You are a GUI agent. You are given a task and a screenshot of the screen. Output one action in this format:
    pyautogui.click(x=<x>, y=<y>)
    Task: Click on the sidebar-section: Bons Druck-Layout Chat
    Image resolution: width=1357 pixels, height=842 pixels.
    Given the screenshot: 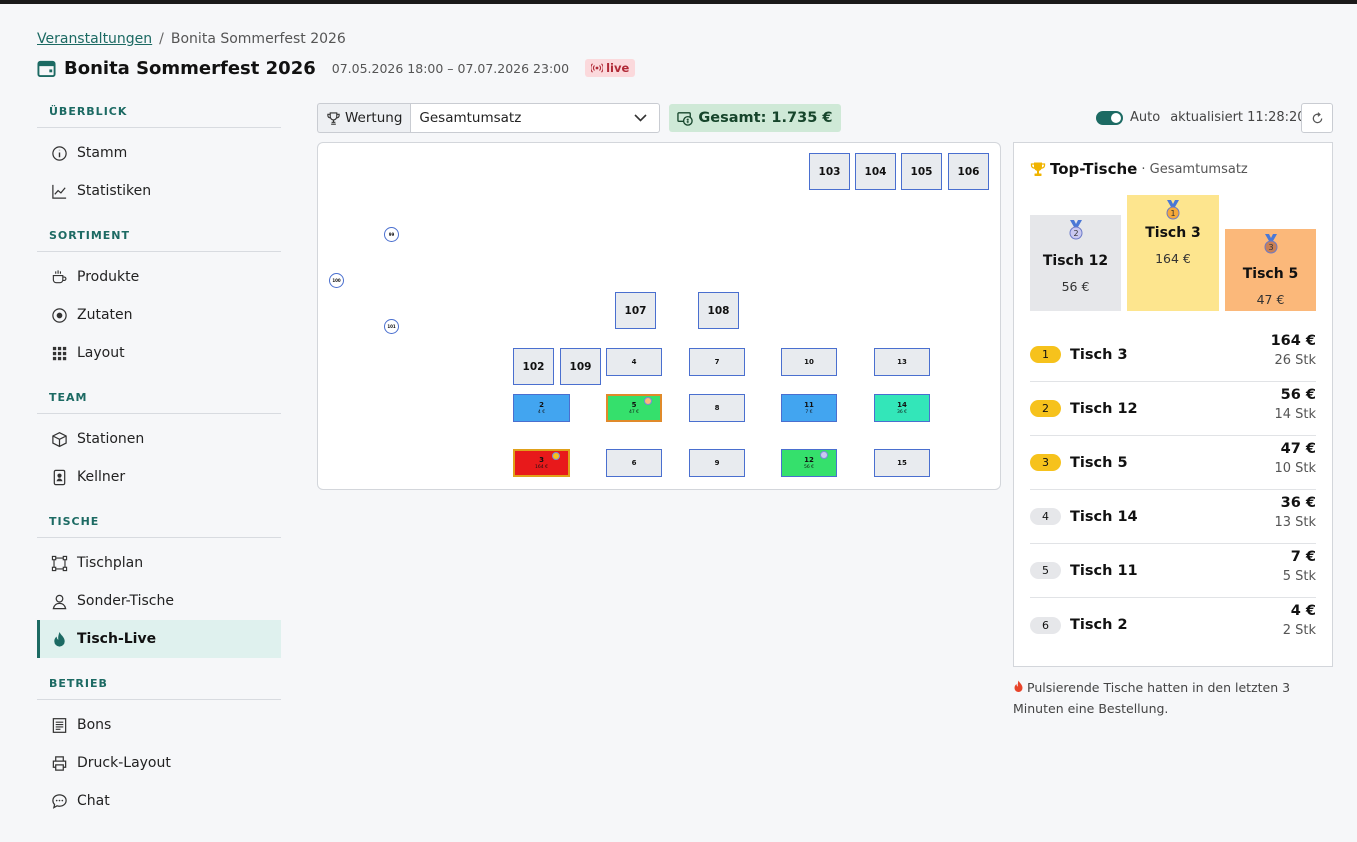 What is the action you would take?
    pyautogui.click(x=159, y=765)
    